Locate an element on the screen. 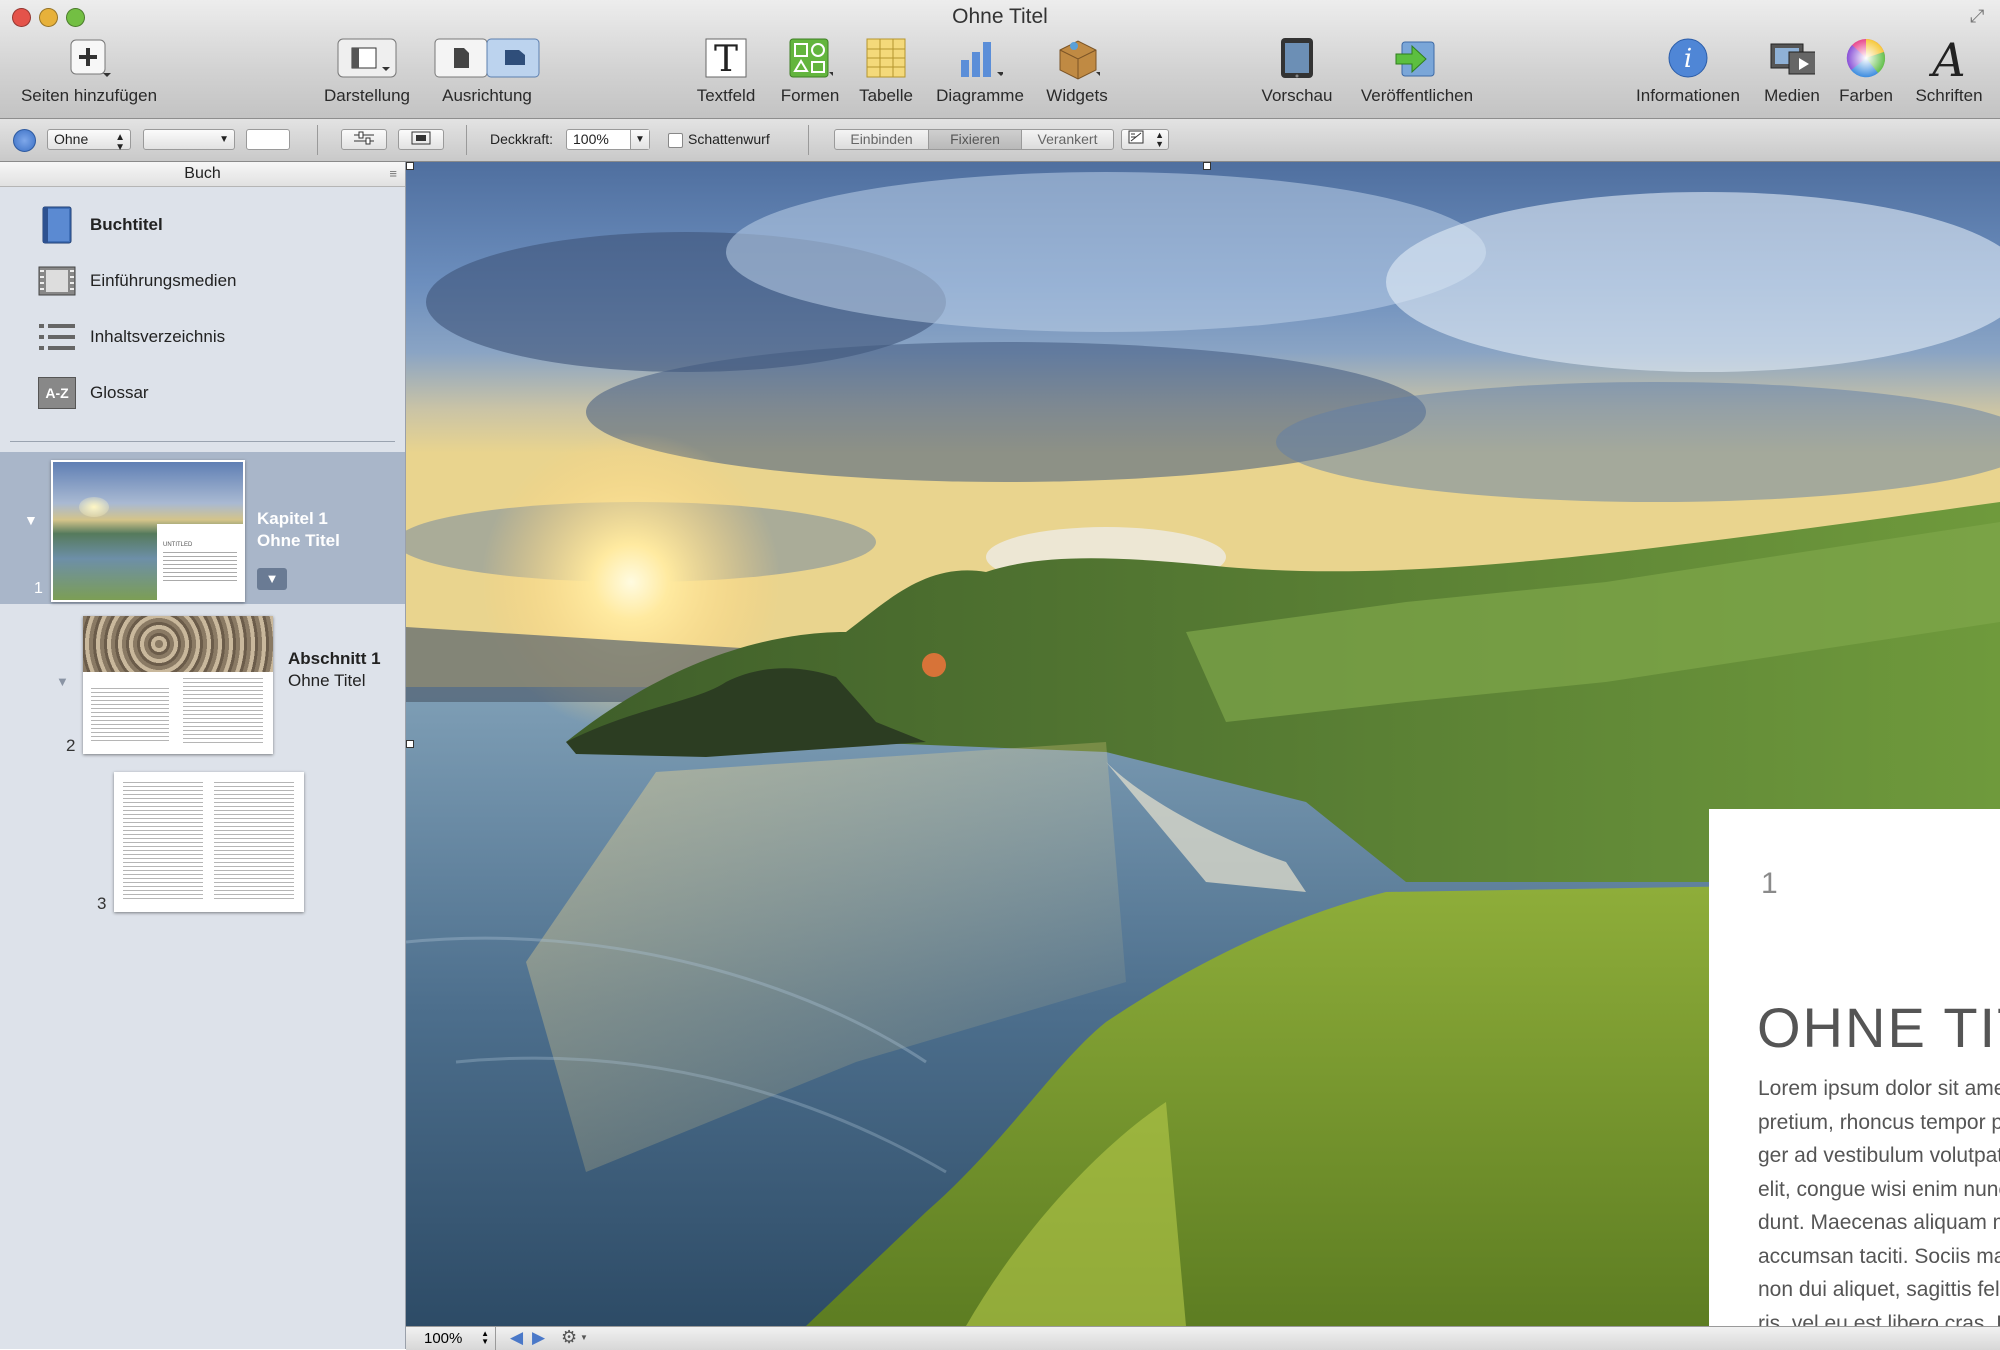 This screenshot has width=2000, height=1350. inspector-button: i Informationen is located at coordinates (1688, 71).